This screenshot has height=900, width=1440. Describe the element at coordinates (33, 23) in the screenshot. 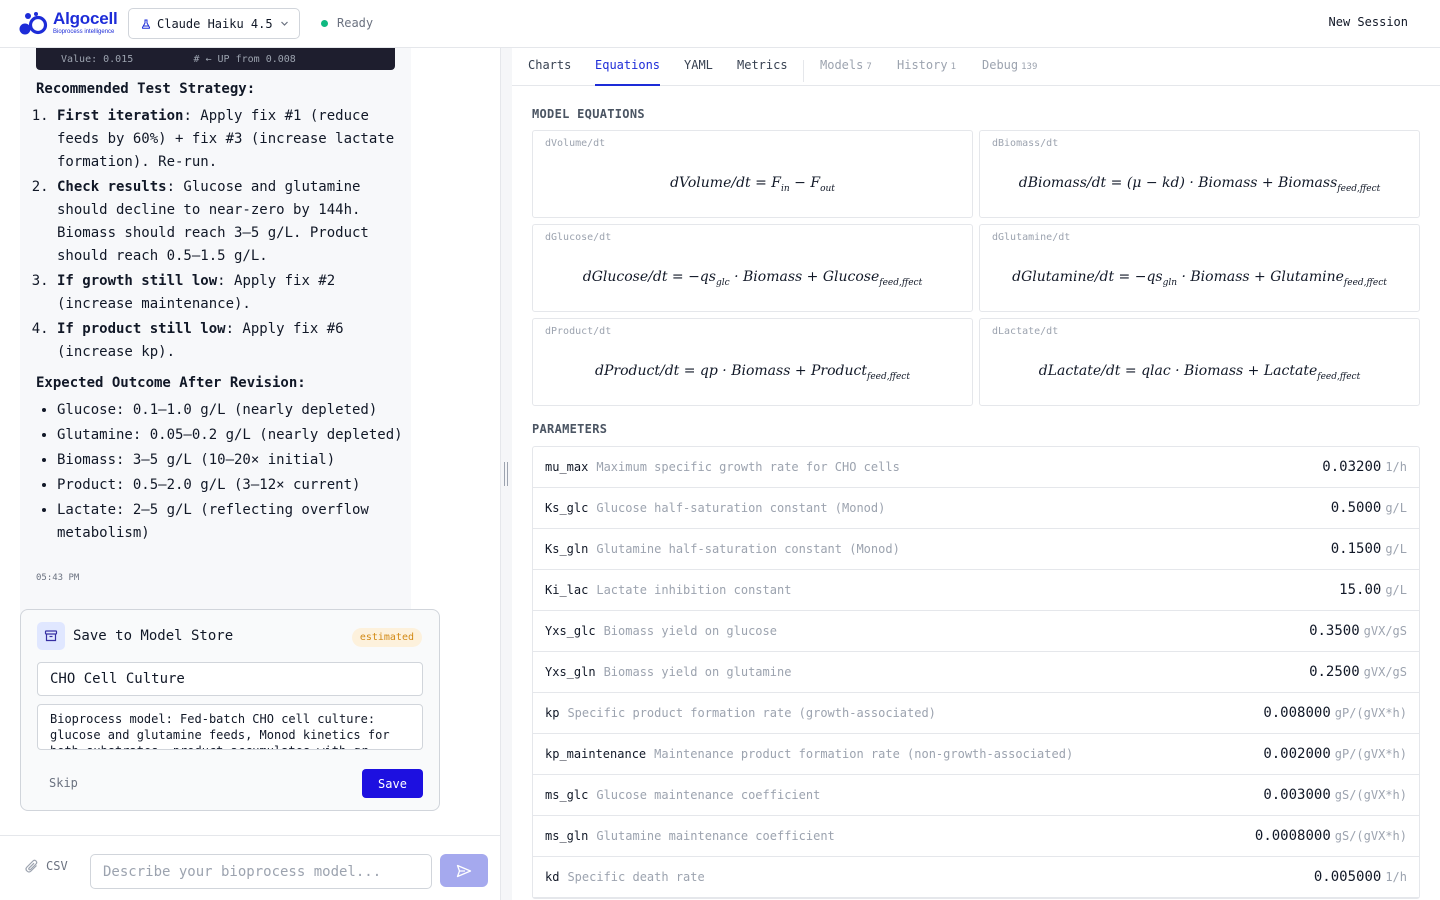

I see `logo-icon` at that location.